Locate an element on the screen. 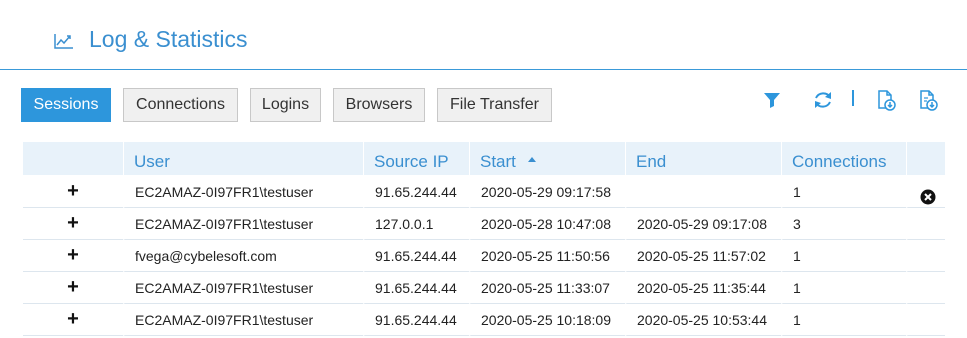 The height and width of the screenshot is (338, 967). tab-logins: Logins is located at coordinates (285, 105).